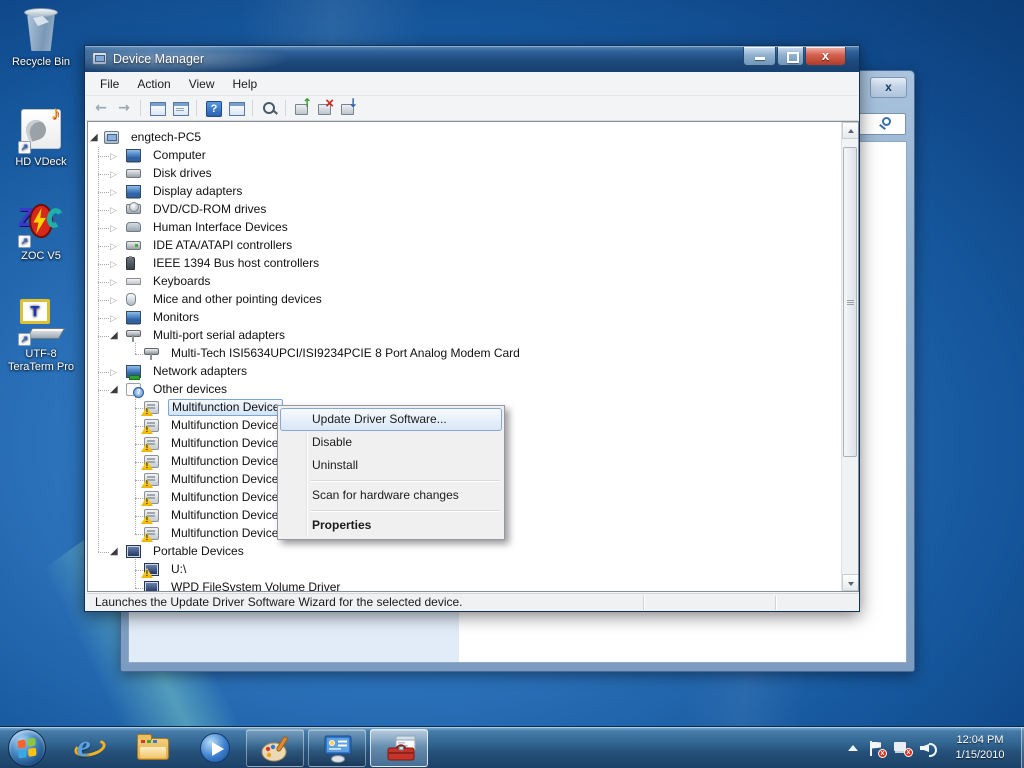  I want to click on tree-item-disk-drives: ▷ Disk drives, so click(463, 174).